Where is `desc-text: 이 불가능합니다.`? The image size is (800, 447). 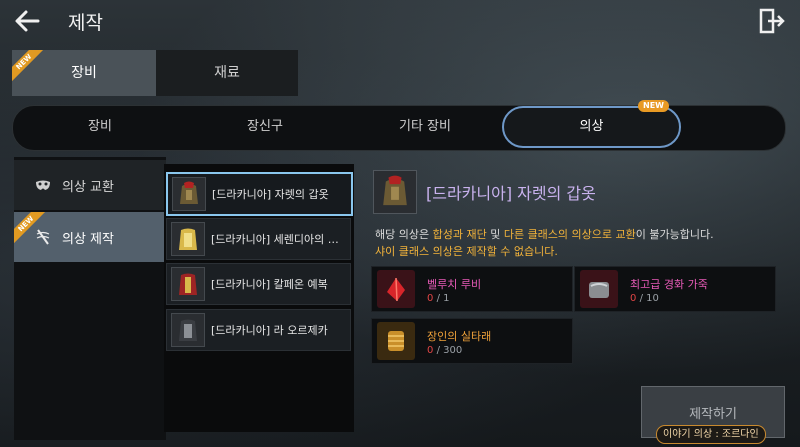 desc-text: 이 불가능합니다. is located at coordinates (674, 234).